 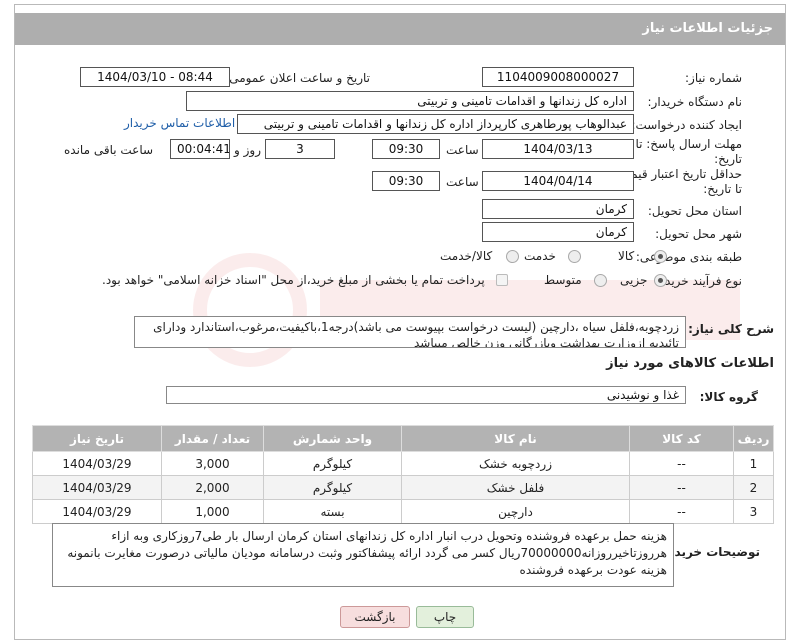 What do you see at coordinates (515, 463) in the screenshot?
I see `cell-name: زردچوبه خشک` at bounding box center [515, 463].